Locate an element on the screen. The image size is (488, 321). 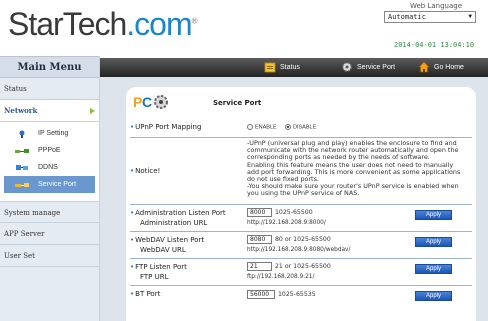
webdav-url-label: WebDAV URL is located at coordinates (163, 250).